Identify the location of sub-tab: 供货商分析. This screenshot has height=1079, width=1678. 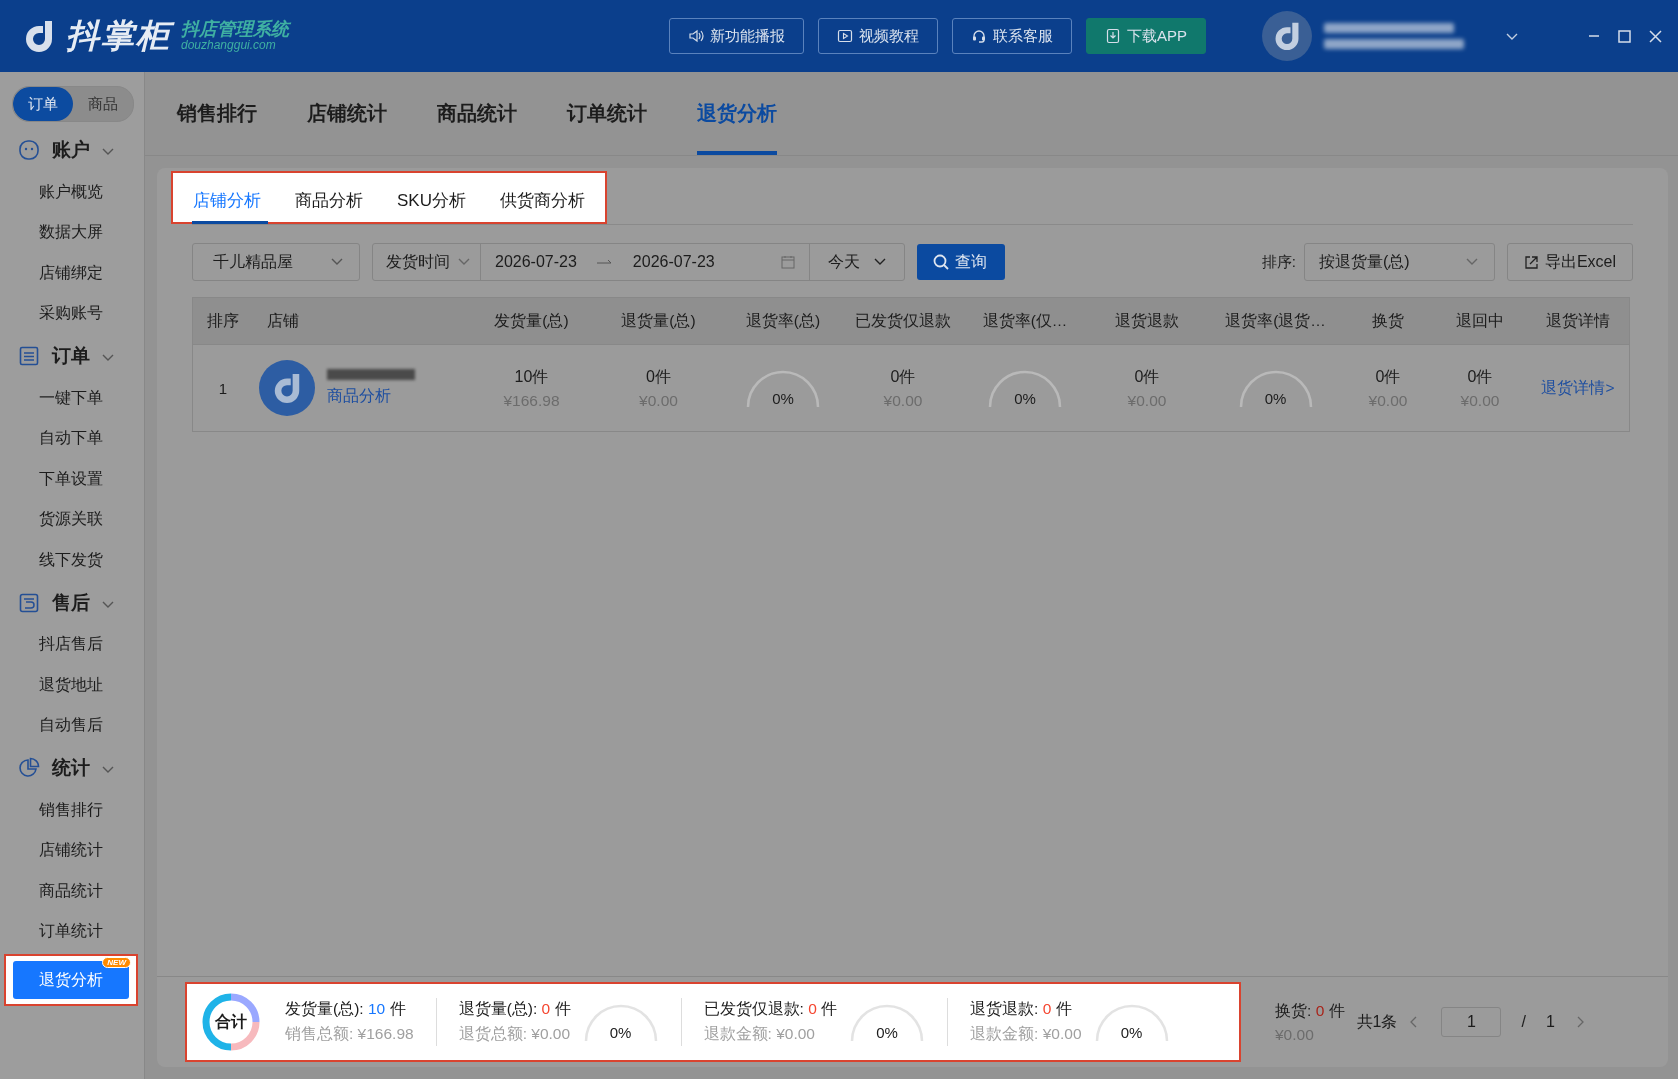
(542, 200).